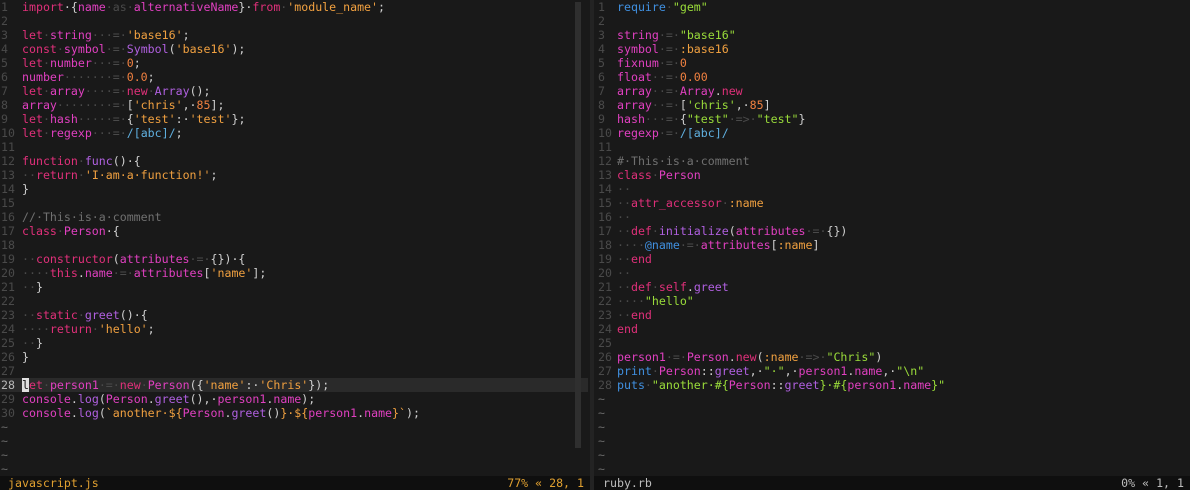 This screenshot has width=1190, height=490. I want to click on code-line: 12 function·func()·{, so click(294, 161).